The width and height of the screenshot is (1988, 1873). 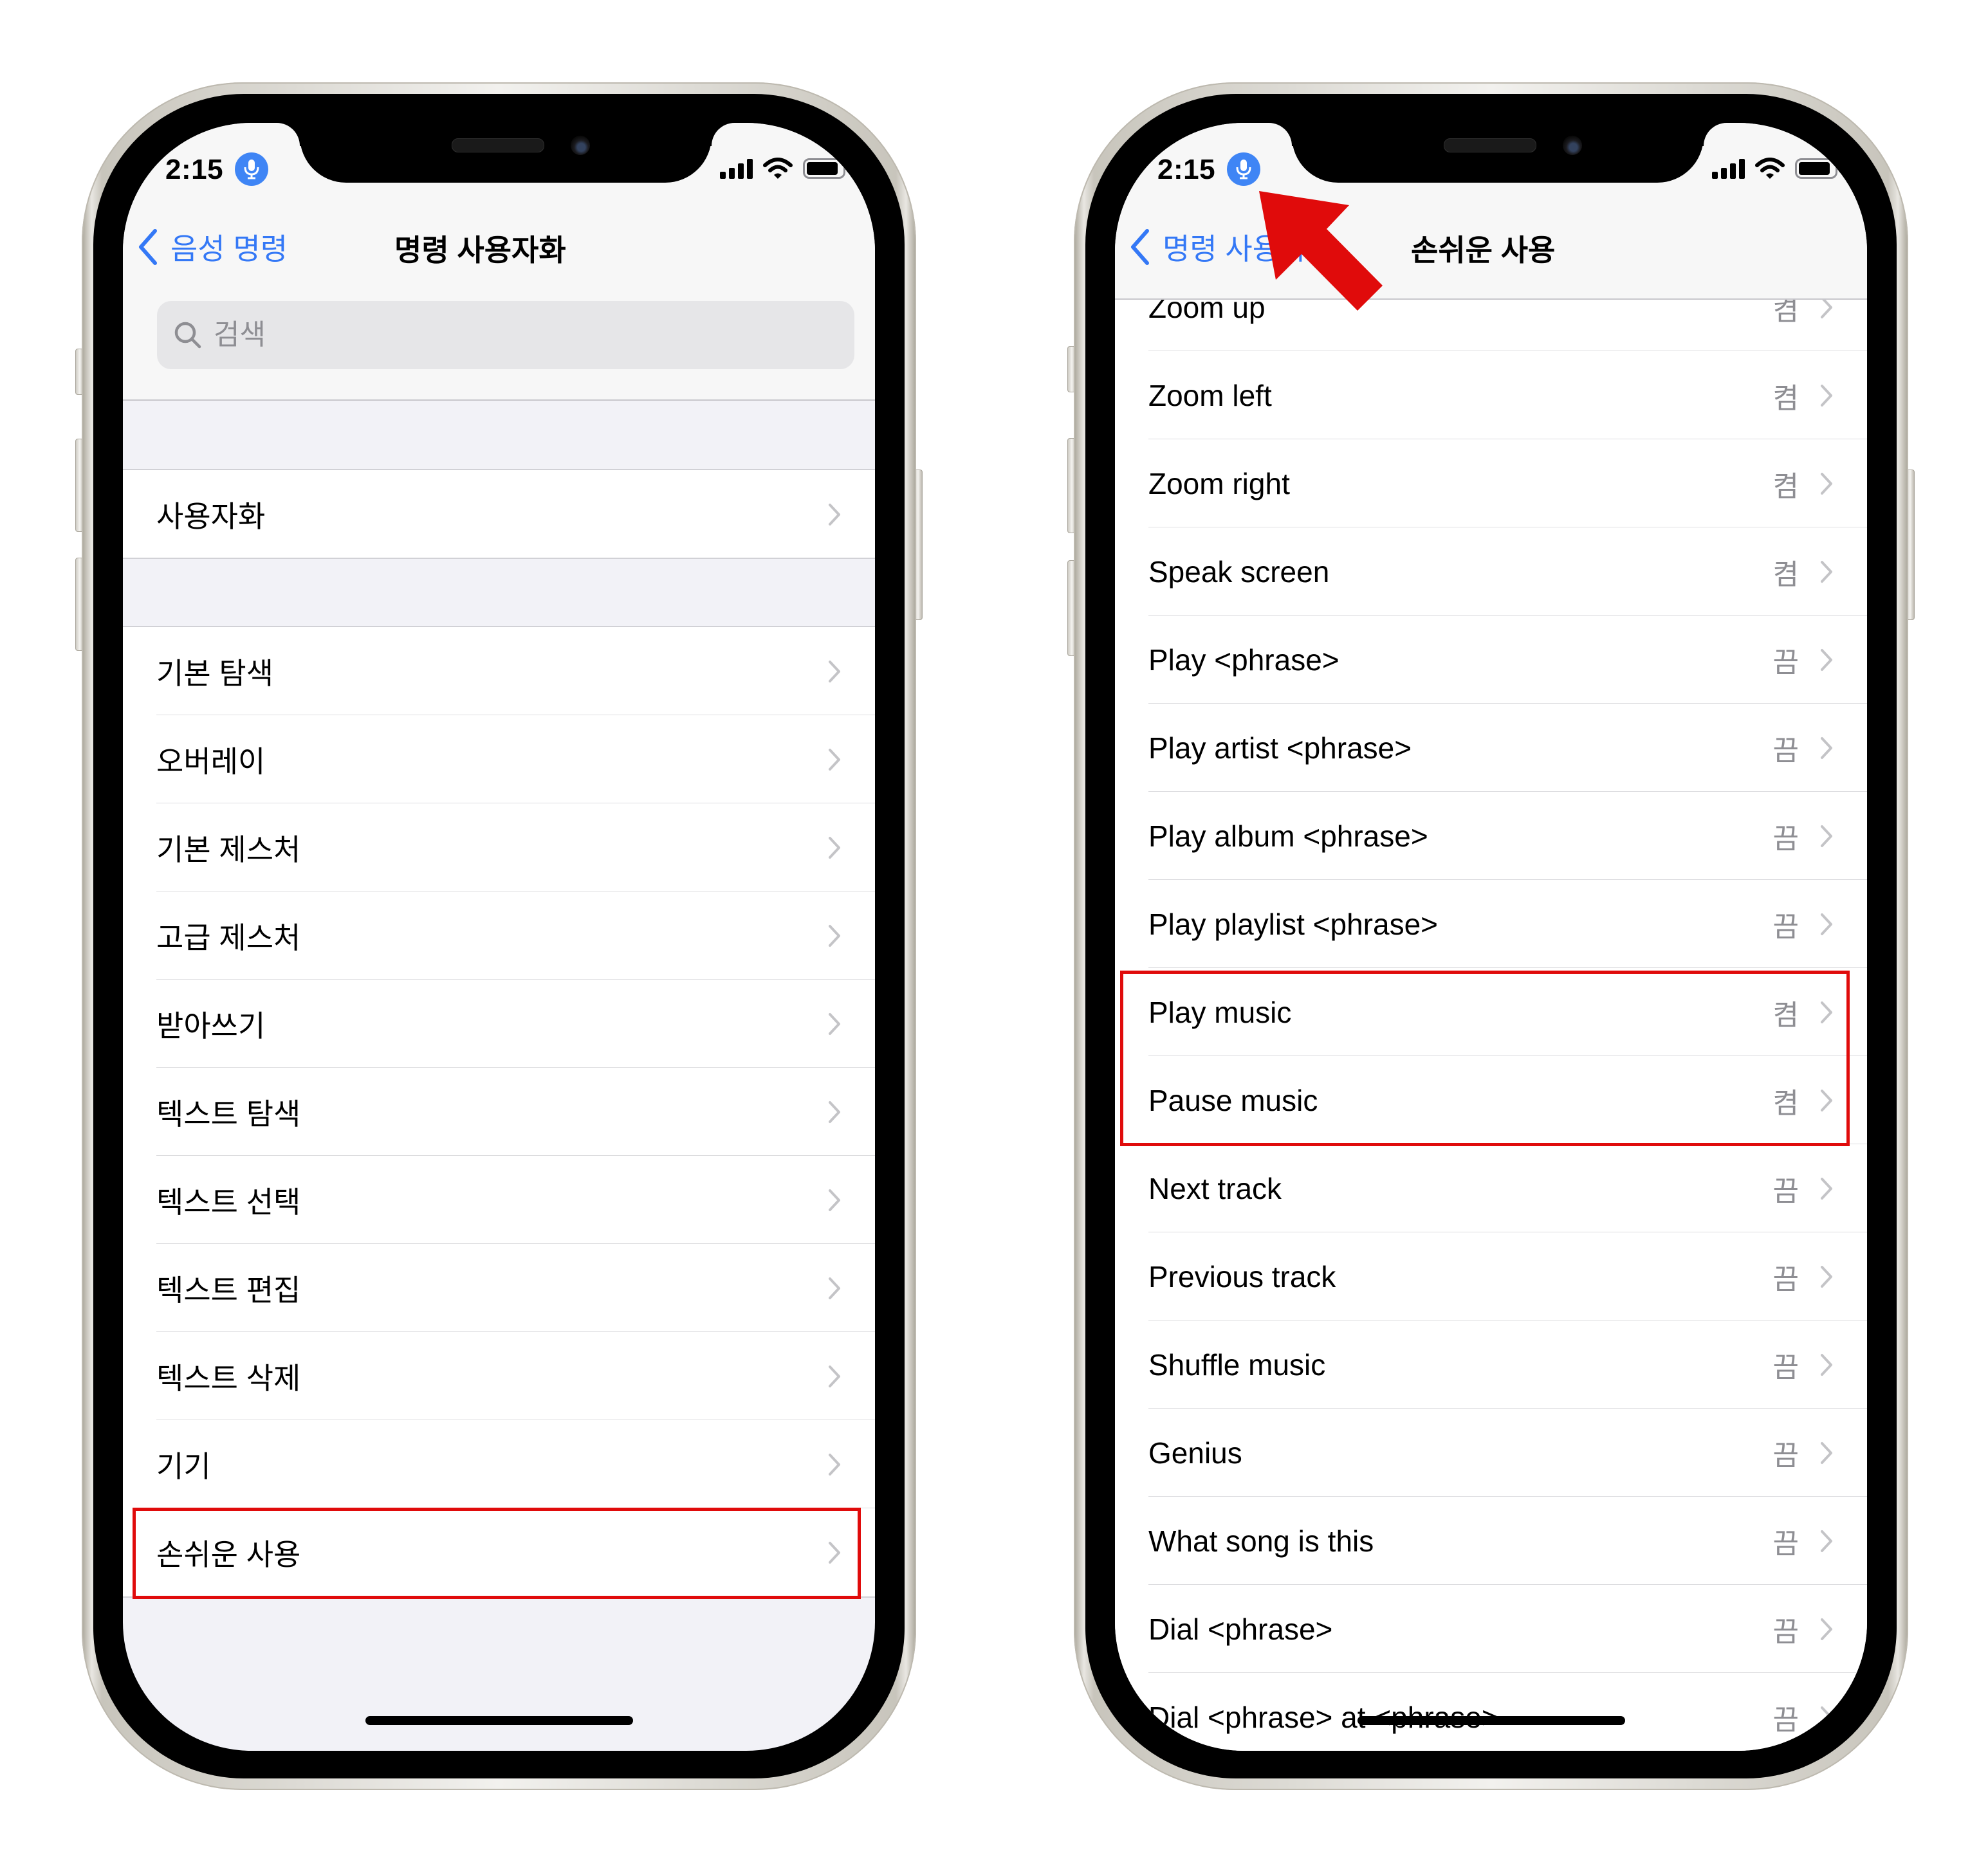 What do you see at coordinates (148, 247) in the screenshot?
I see `chevron-left-icon` at bounding box center [148, 247].